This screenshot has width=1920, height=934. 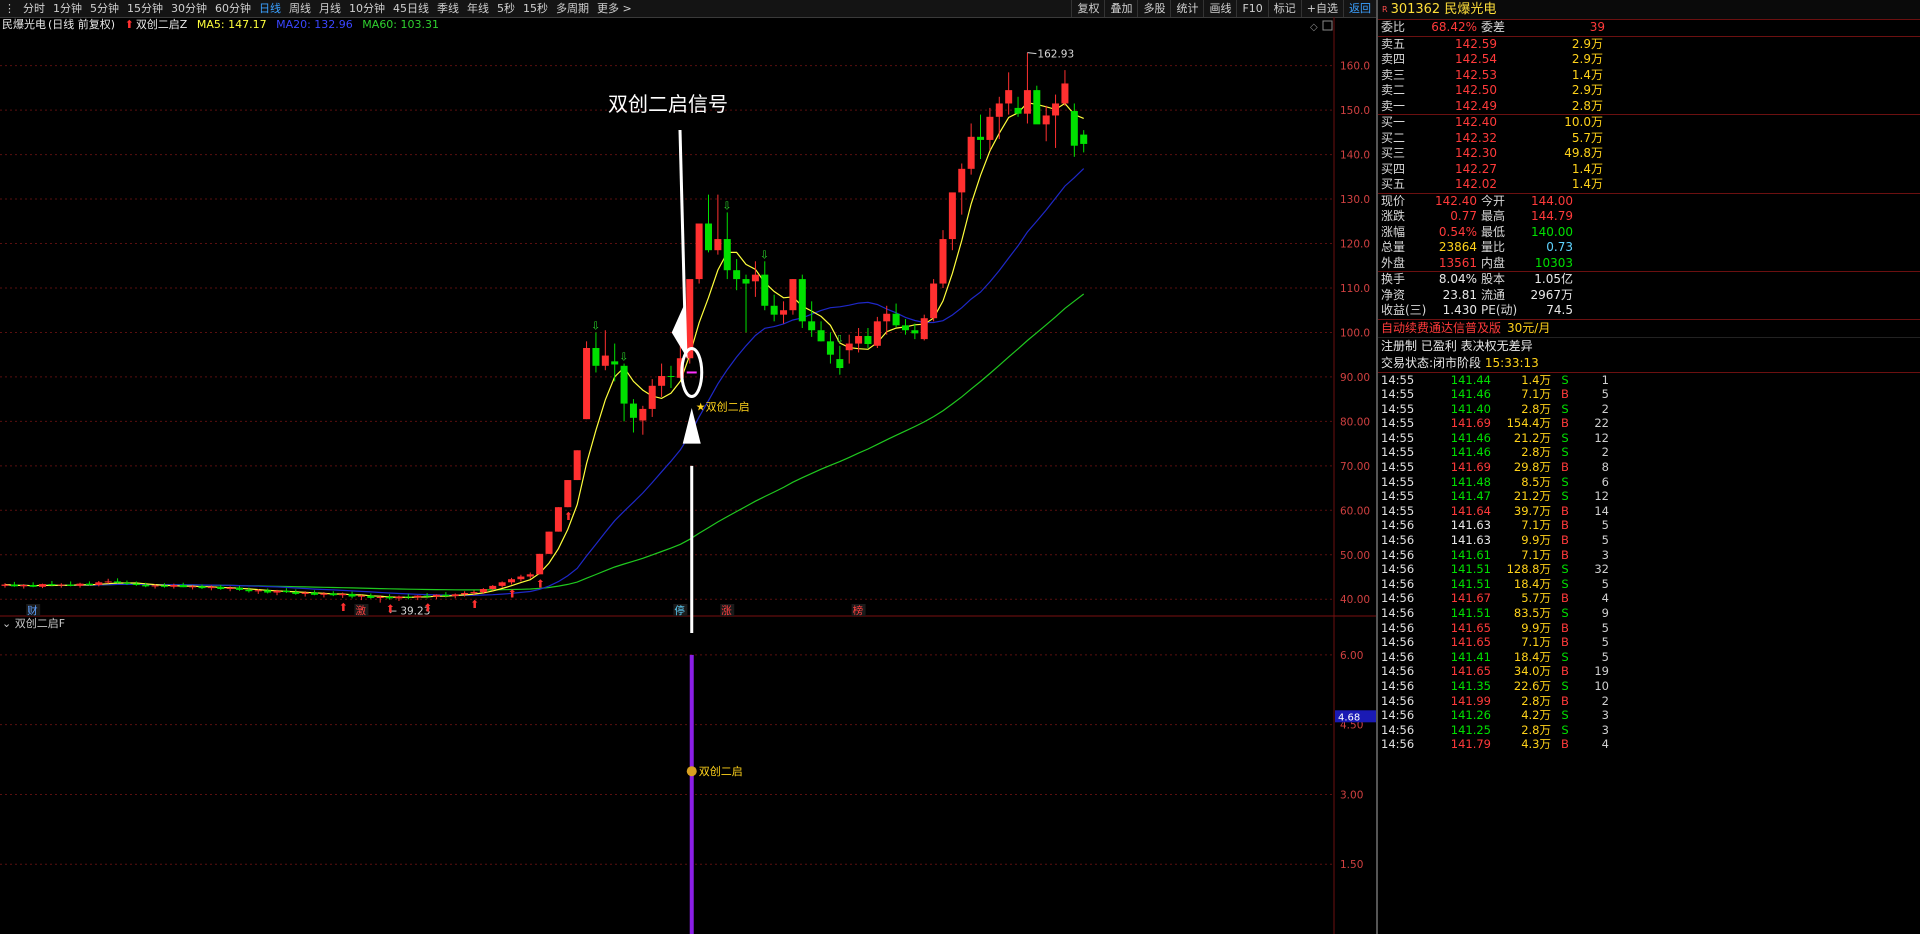 What do you see at coordinates (448, 8) in the screenshot?
I see `period-tab: 季线` at bounding box center [448, 8].